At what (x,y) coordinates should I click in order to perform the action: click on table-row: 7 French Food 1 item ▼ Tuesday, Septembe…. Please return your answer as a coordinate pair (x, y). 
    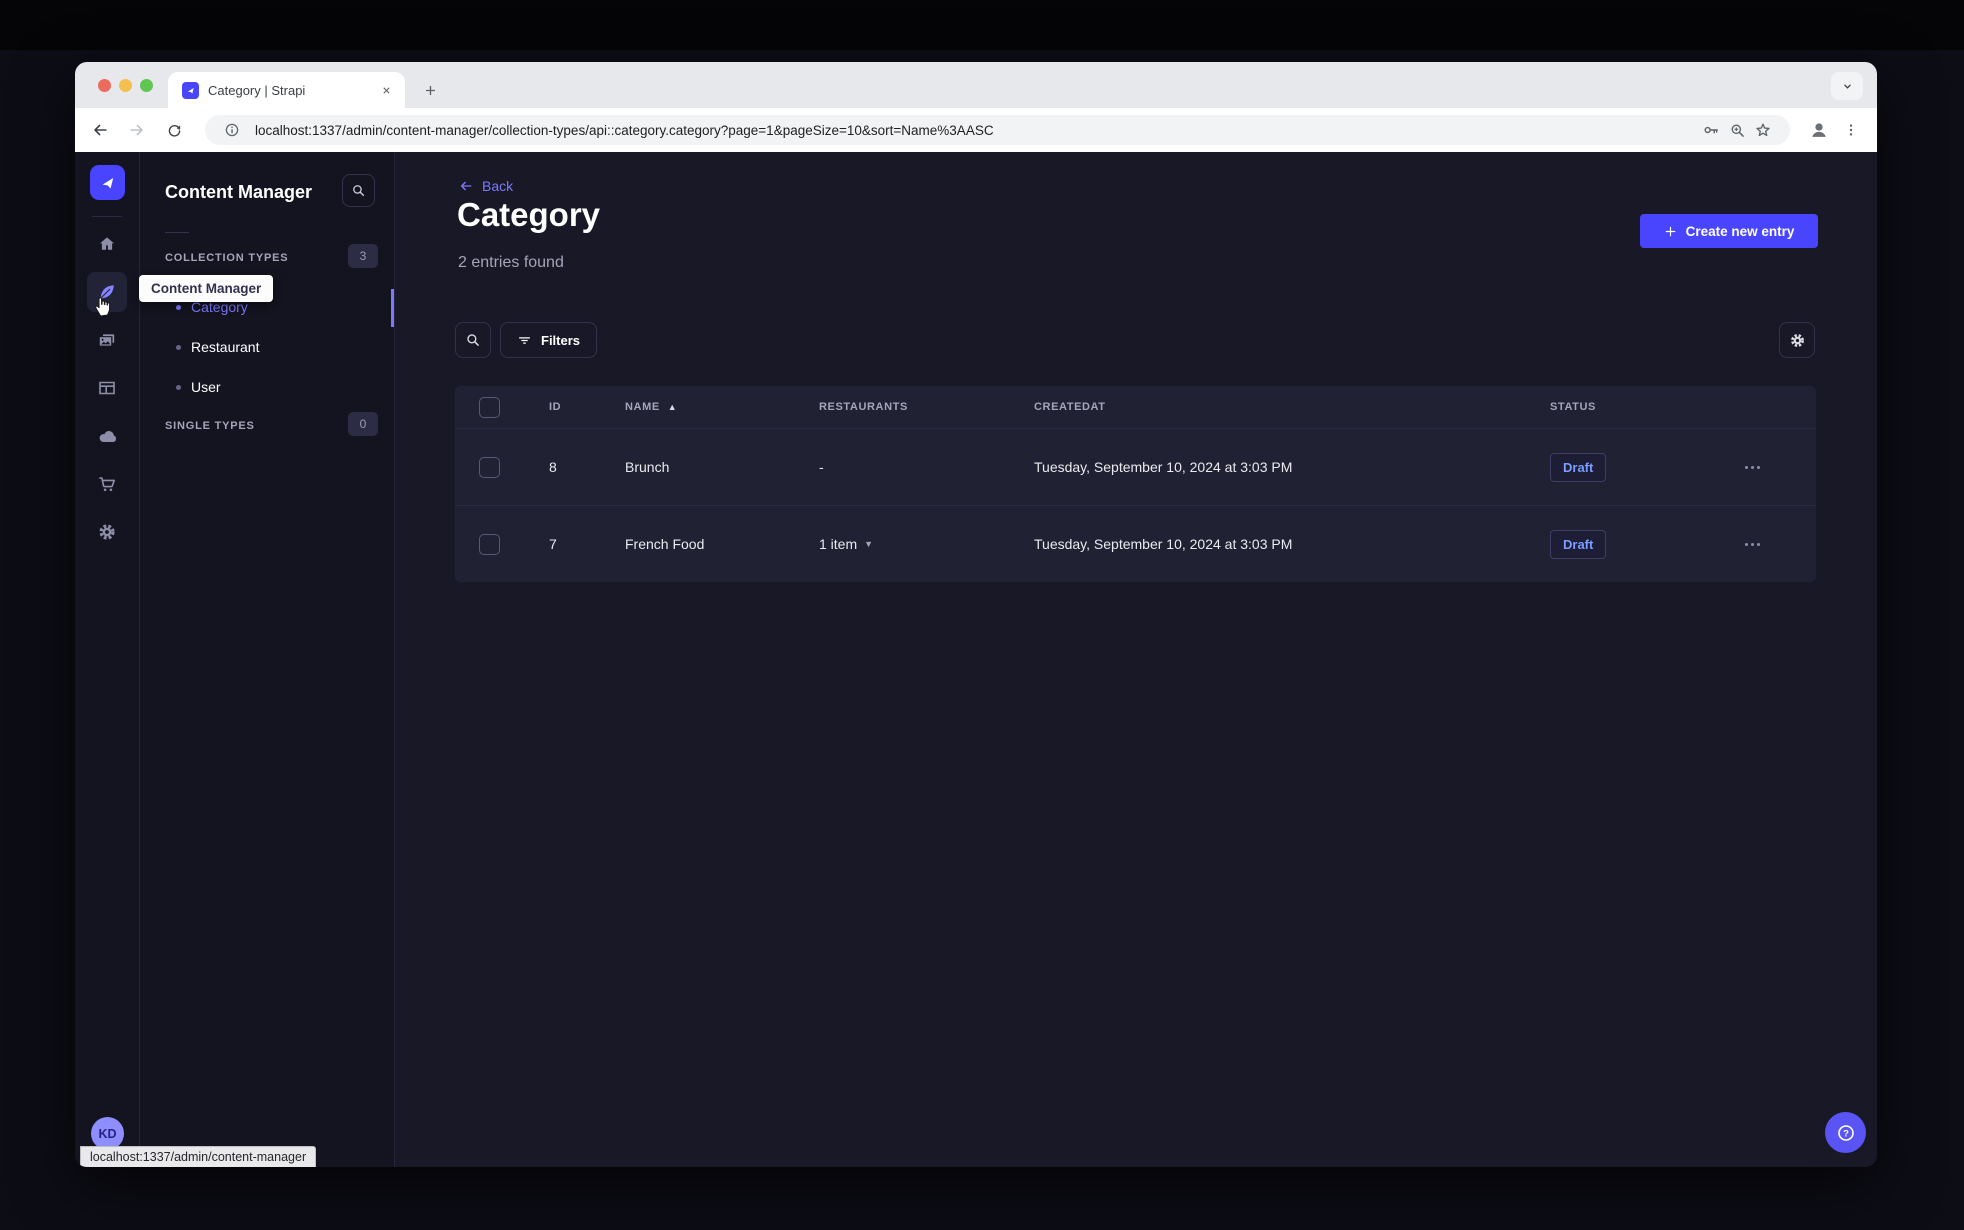
    Looking at the image, I should click on (1135, 543).